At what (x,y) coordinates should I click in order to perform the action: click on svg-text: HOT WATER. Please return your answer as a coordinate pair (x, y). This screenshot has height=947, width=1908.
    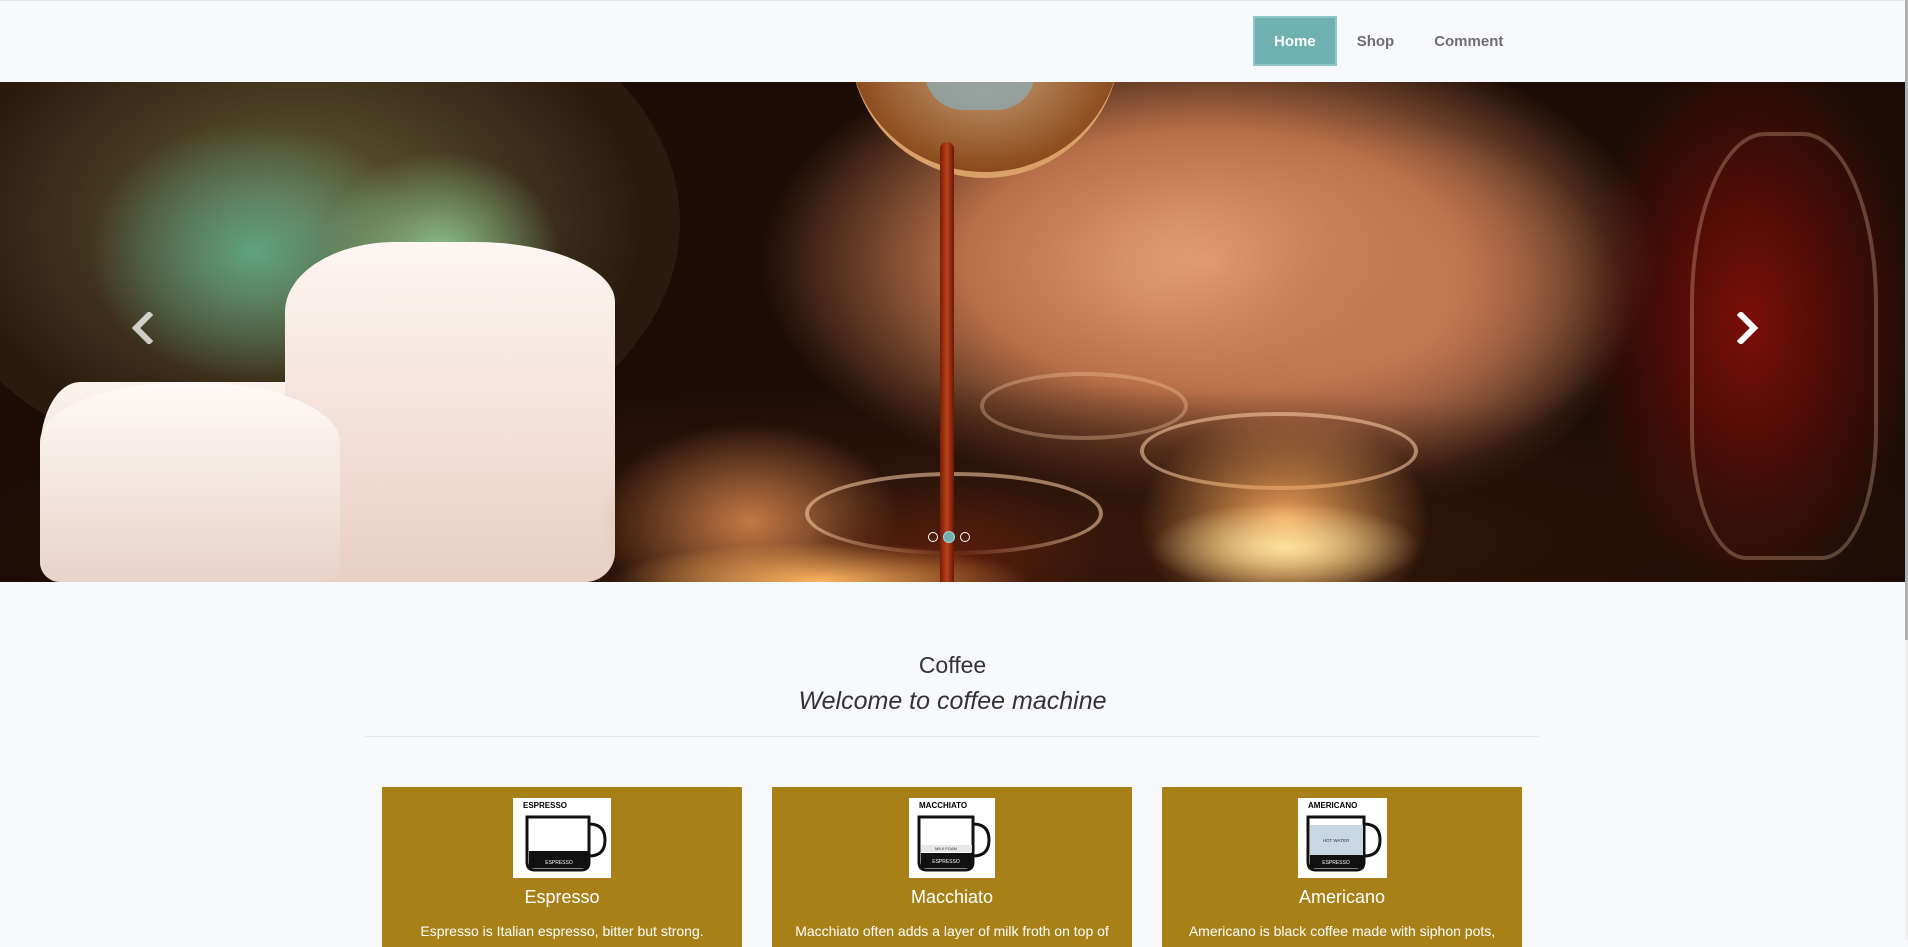
    Looking at the image, I should click on (1335, 840).